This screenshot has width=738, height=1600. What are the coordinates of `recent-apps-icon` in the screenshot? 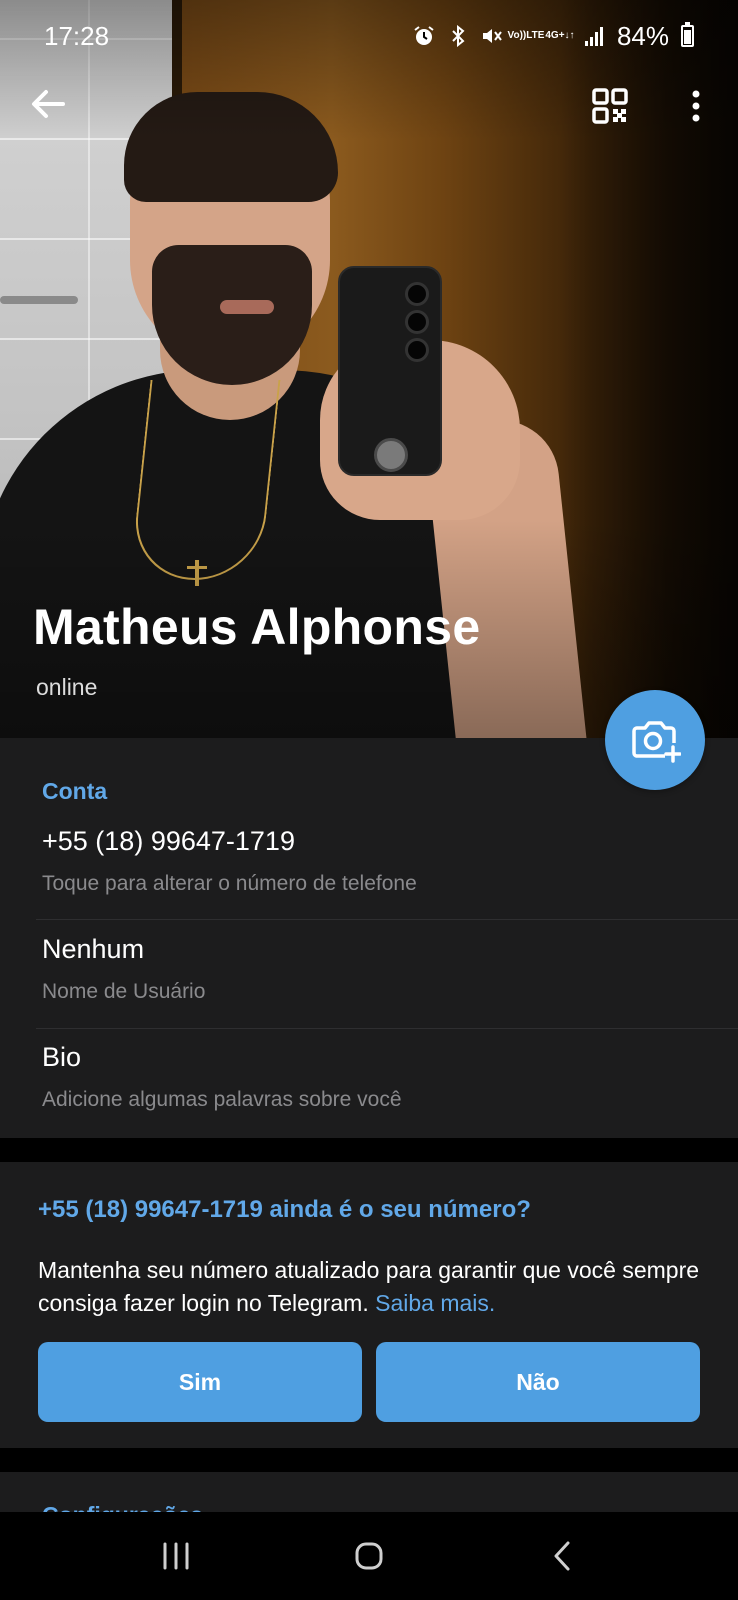 It's located at (176, 1556).